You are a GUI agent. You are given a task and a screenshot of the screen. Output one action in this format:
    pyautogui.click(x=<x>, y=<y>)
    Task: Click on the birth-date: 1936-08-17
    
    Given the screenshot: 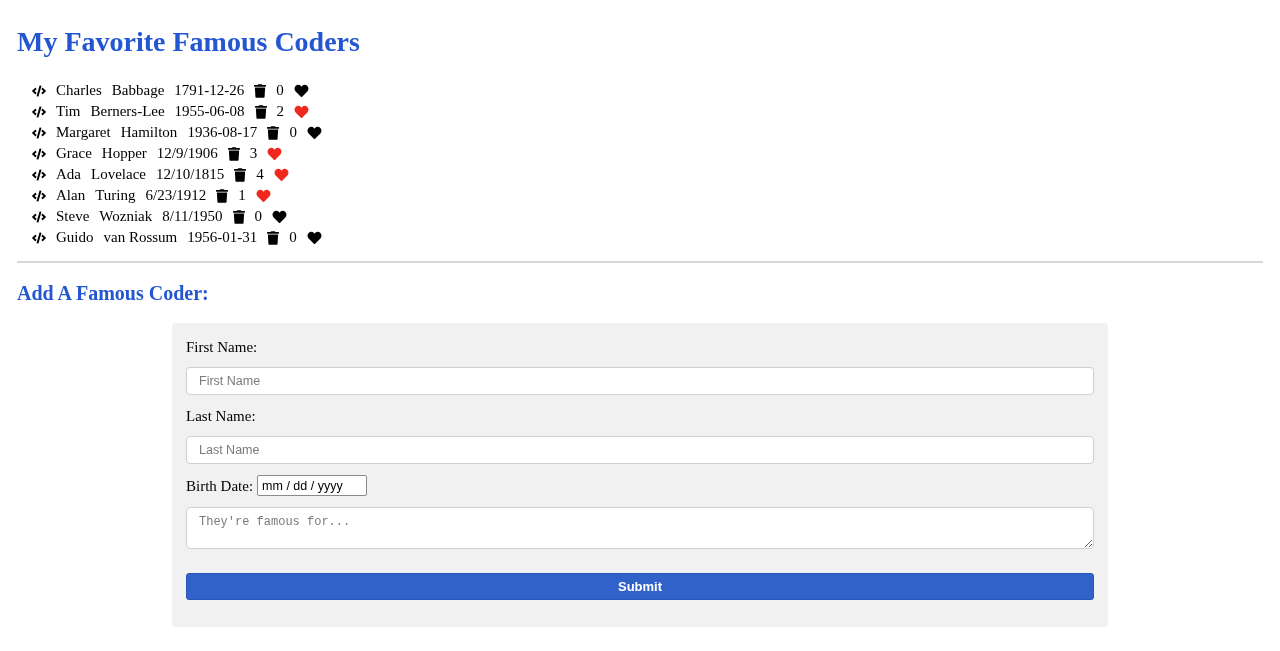 What is the action you would take?
    pyautogui.click(x=222, y=133)
    